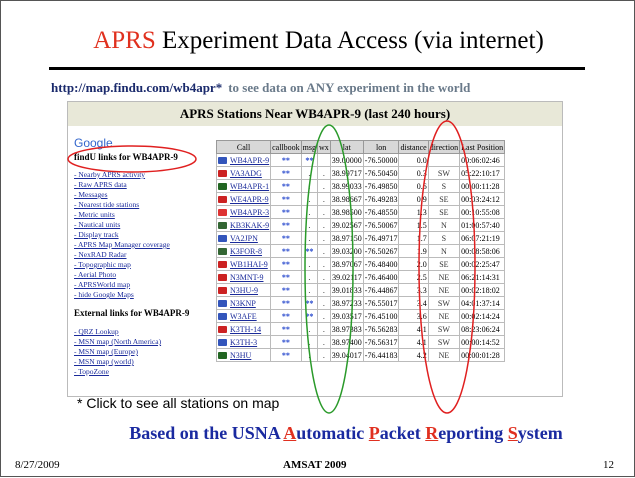 Image resolution: width=635 pixels, height=478 pixels. Describe the element at coordinates (249, 264) in the screenshot. I see `station-call-label: WB1HAI-9` at that location.